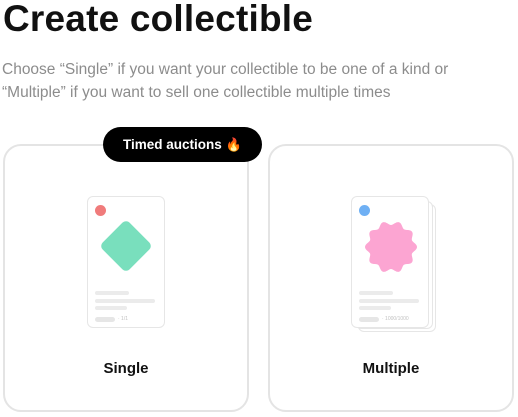 This screenshot has width=518, height=417. I want to click on fire-icon: 🔥, so click(233, 144).